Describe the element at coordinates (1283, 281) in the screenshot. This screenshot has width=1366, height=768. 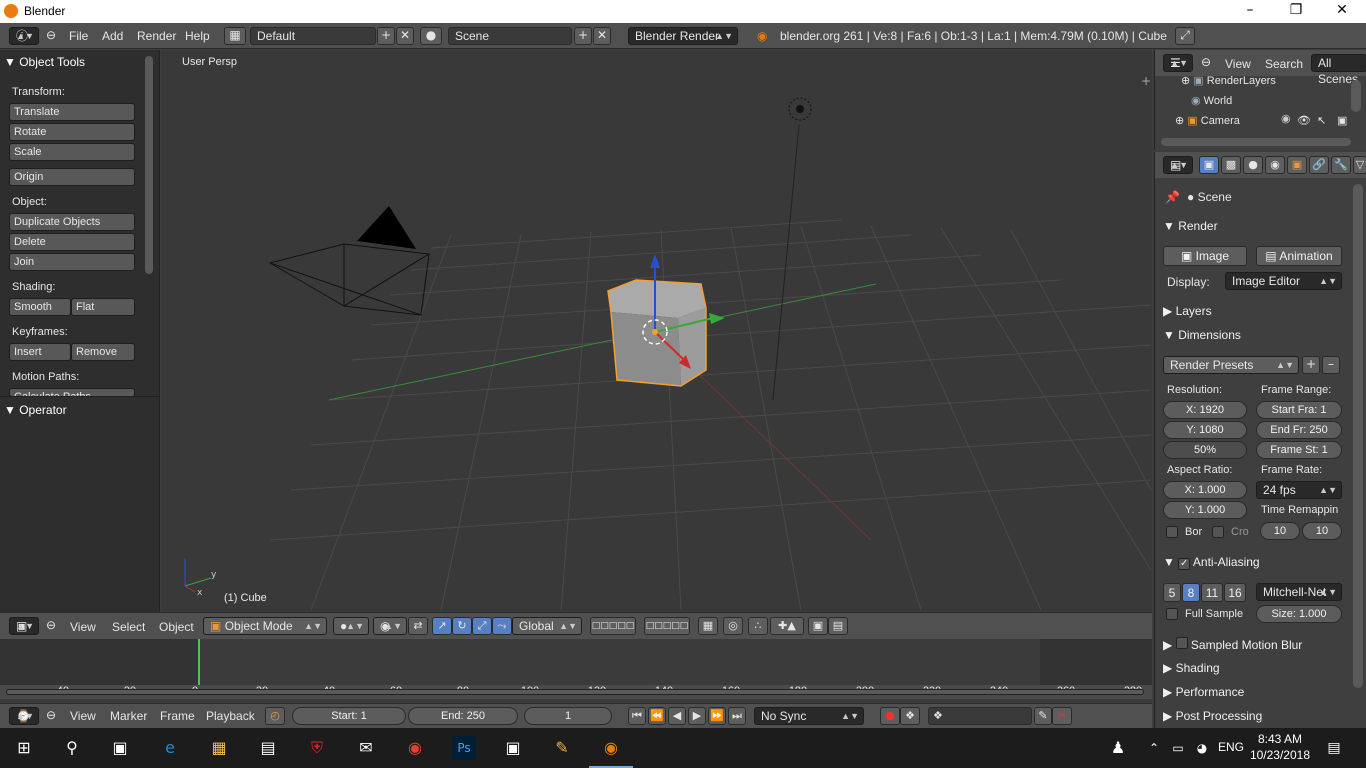
I see `display-select: Image Editor ▲▼` at that location.